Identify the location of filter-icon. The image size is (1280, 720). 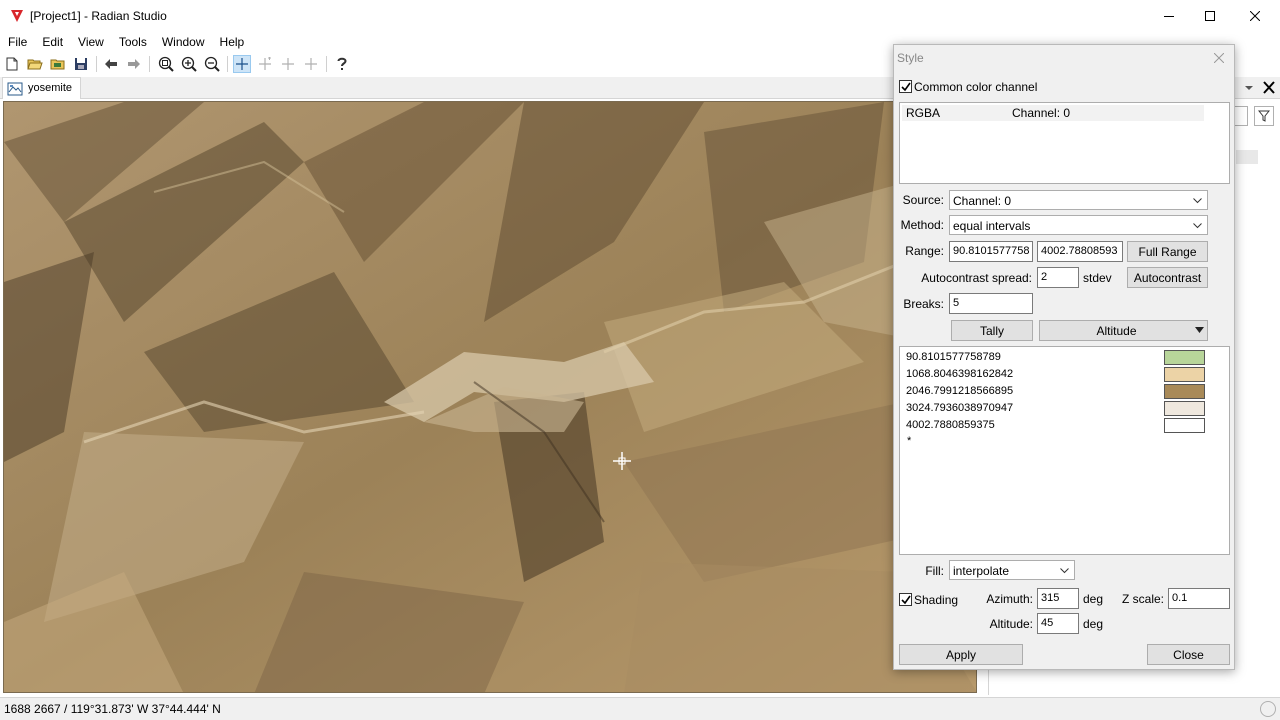
(1264, 116).